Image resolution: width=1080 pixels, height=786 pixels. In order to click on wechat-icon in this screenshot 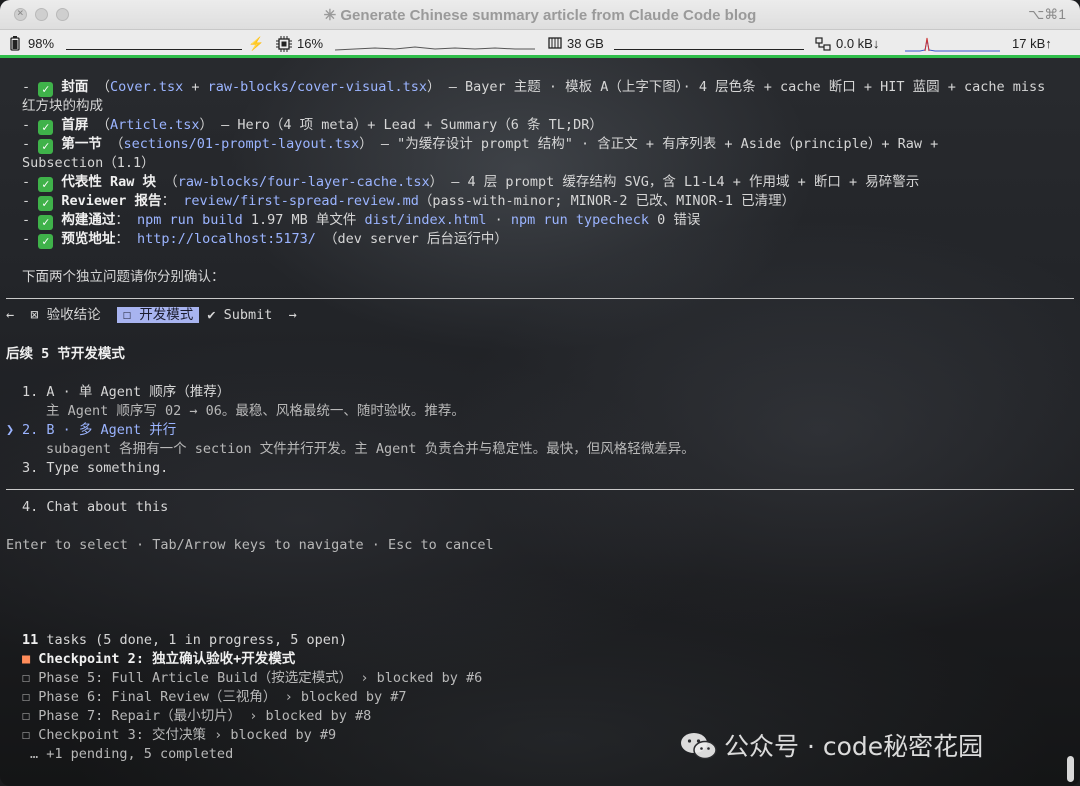, I will do `click(699, 749)`.